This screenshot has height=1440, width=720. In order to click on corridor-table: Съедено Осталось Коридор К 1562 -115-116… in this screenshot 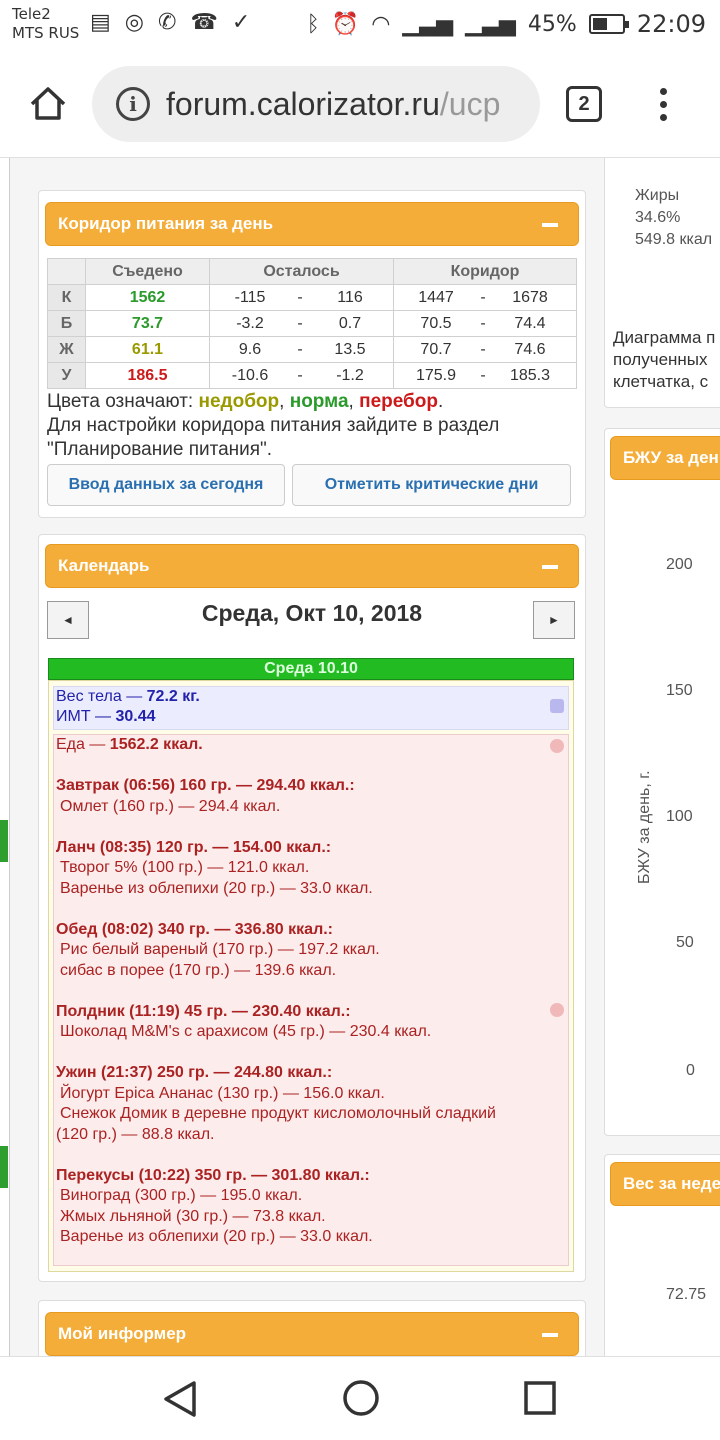, I will do `click(312, 323)`.